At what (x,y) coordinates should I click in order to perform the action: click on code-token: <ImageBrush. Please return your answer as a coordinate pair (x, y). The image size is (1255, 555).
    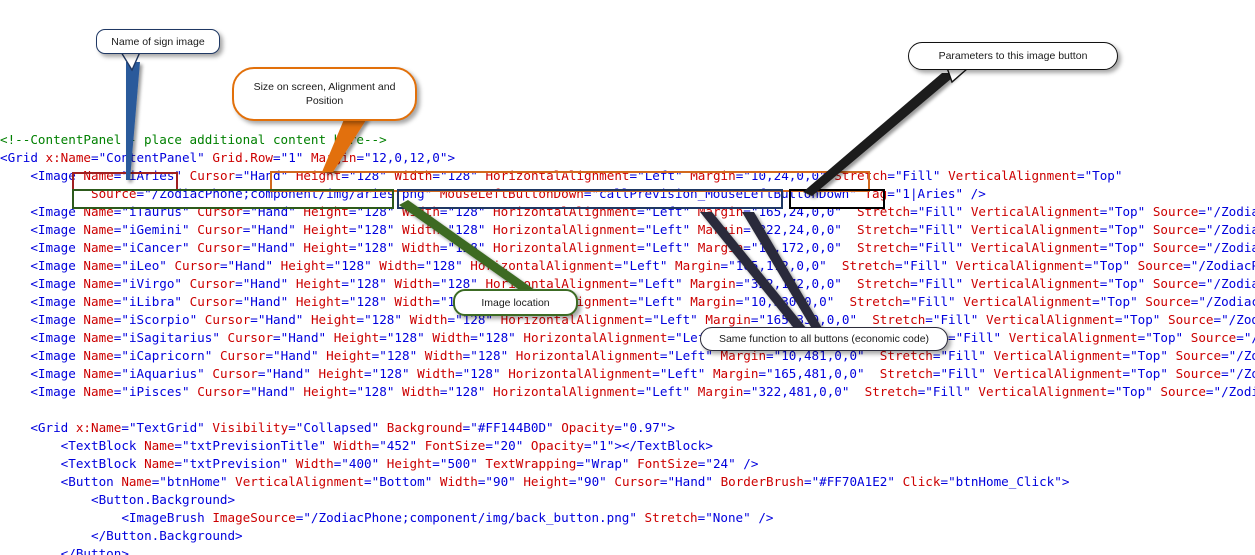
    Looking at the image, I should click on (167, 517).